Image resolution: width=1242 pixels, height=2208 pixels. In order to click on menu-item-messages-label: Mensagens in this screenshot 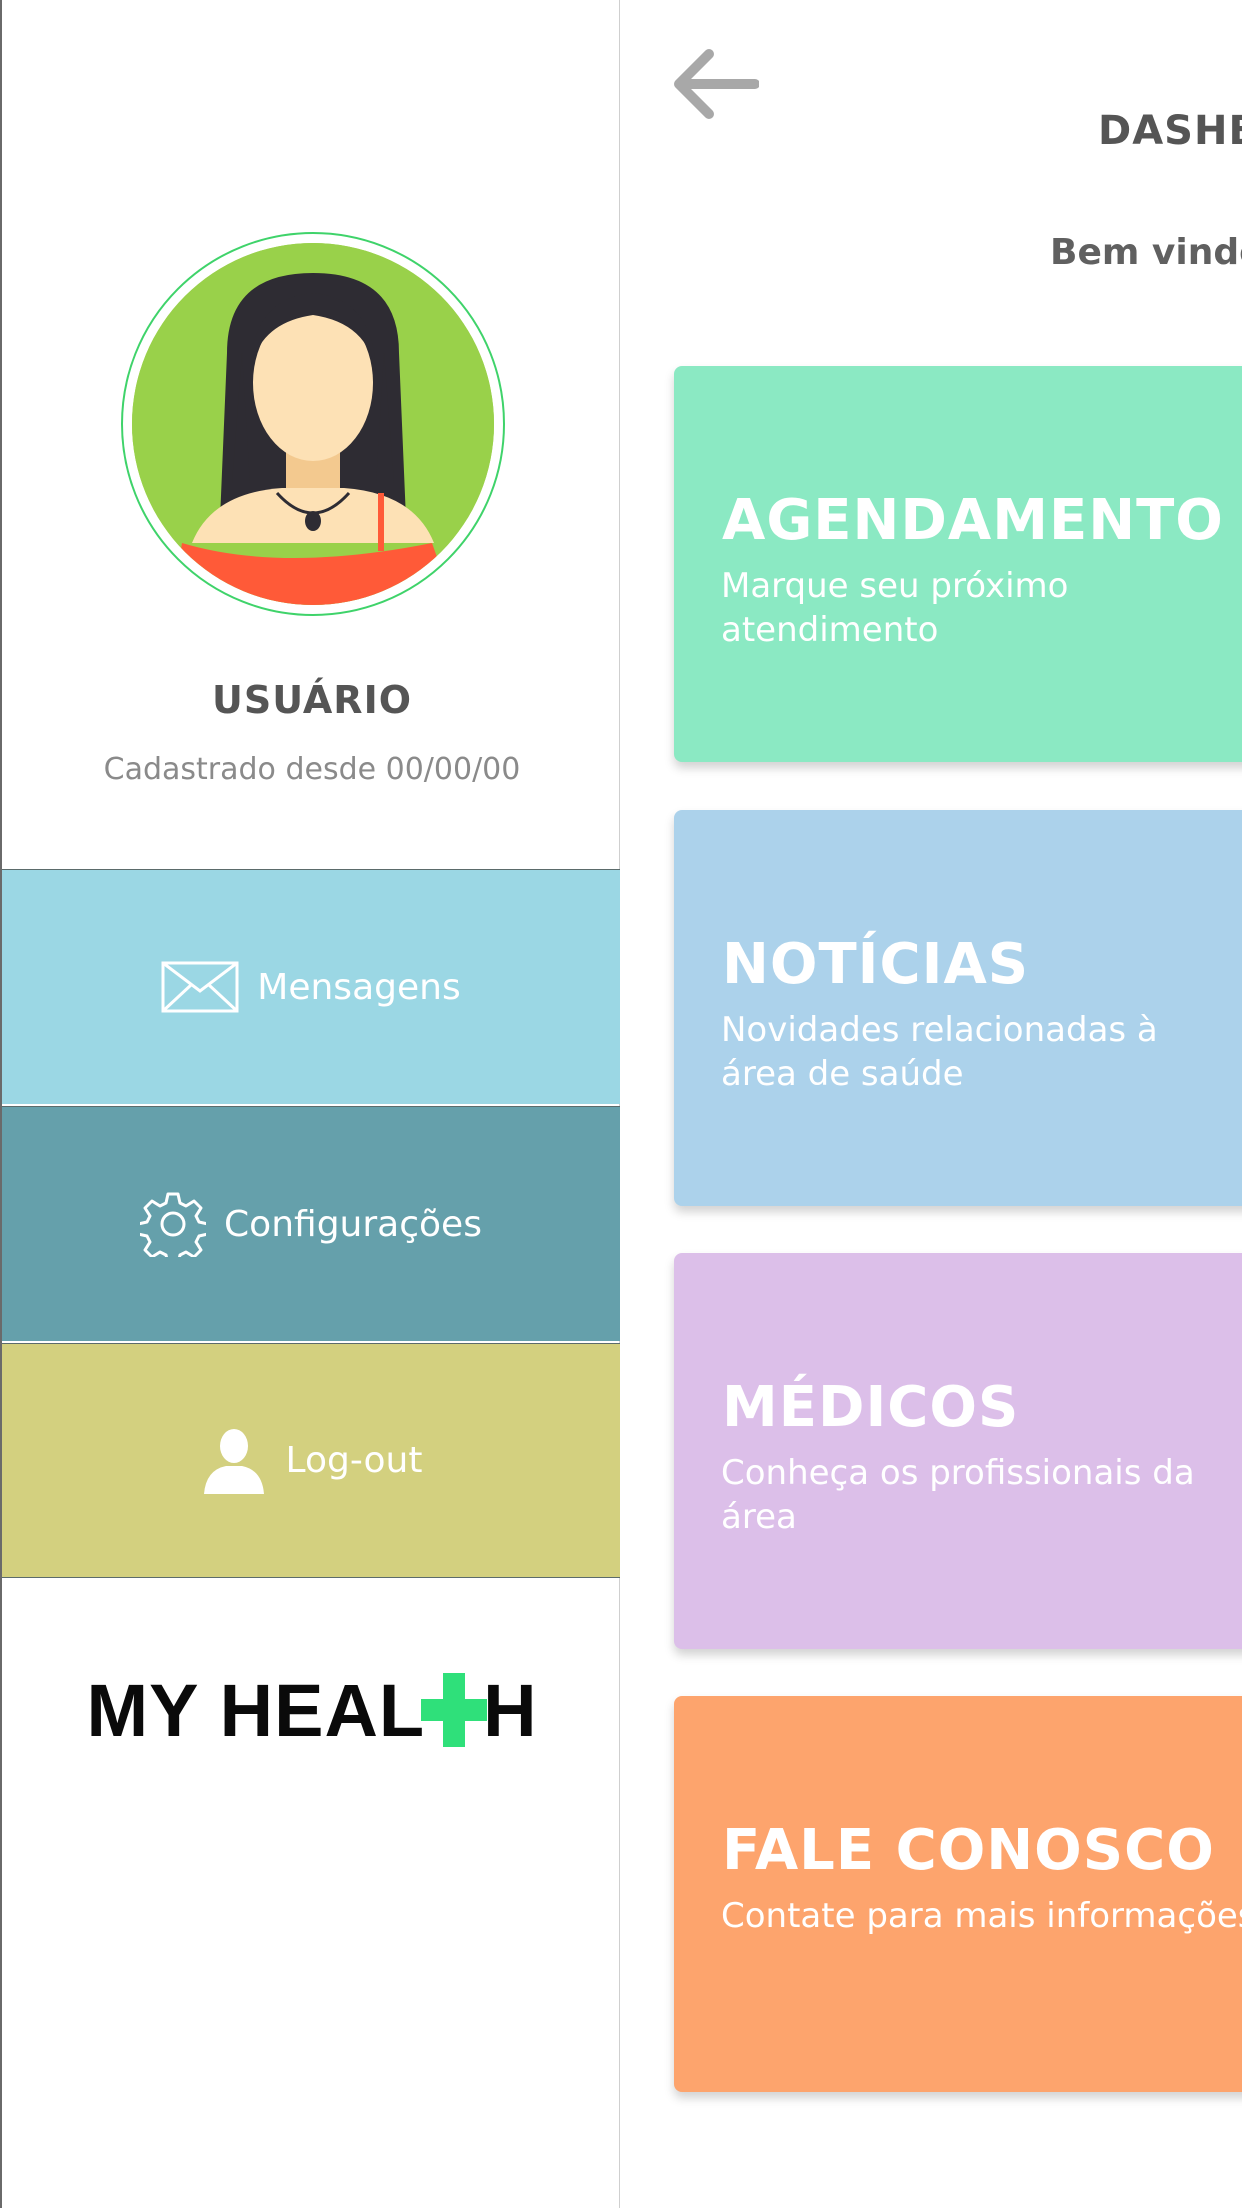, I will do `click(359, 987)`.